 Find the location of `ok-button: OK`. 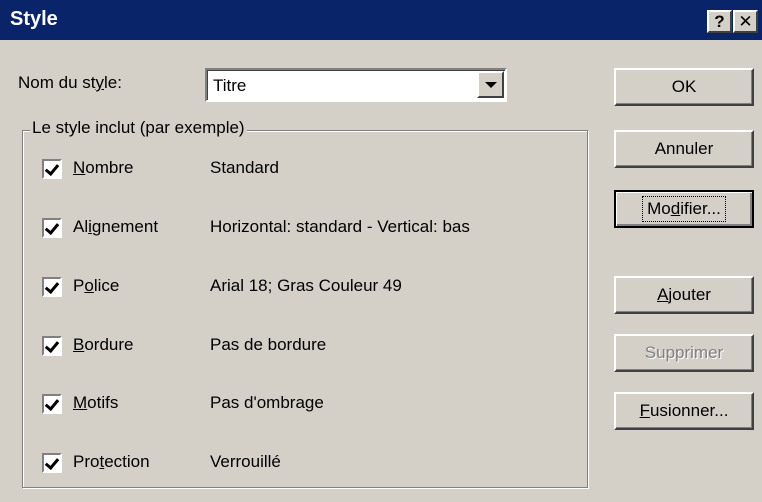

ok-button: OK is located at coordinates (684, 87).